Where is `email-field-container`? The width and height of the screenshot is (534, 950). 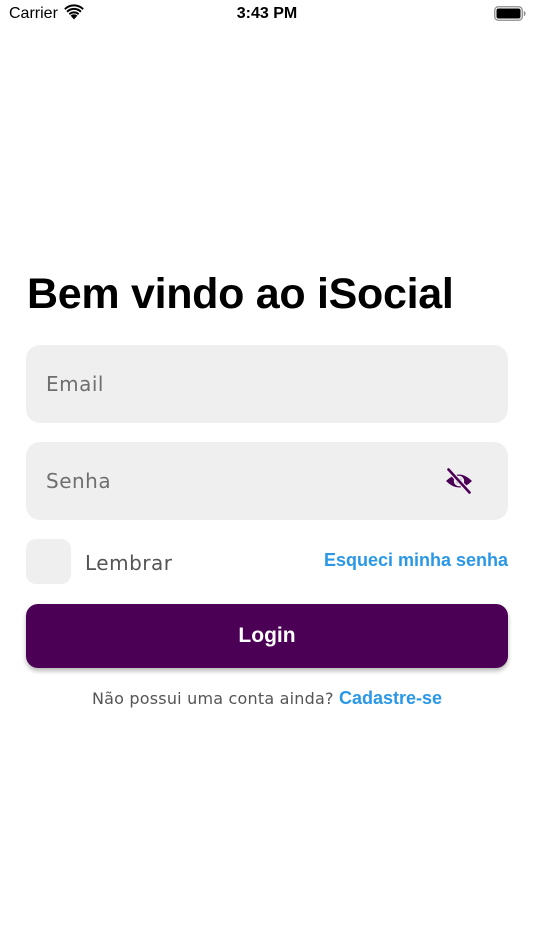 email-field-container is located at coordinates (267, 384).